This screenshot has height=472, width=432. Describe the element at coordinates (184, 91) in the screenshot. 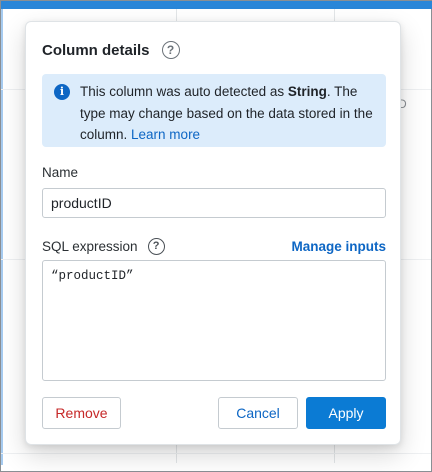

I see `info-text-before: This column was auto detected as` at that location.